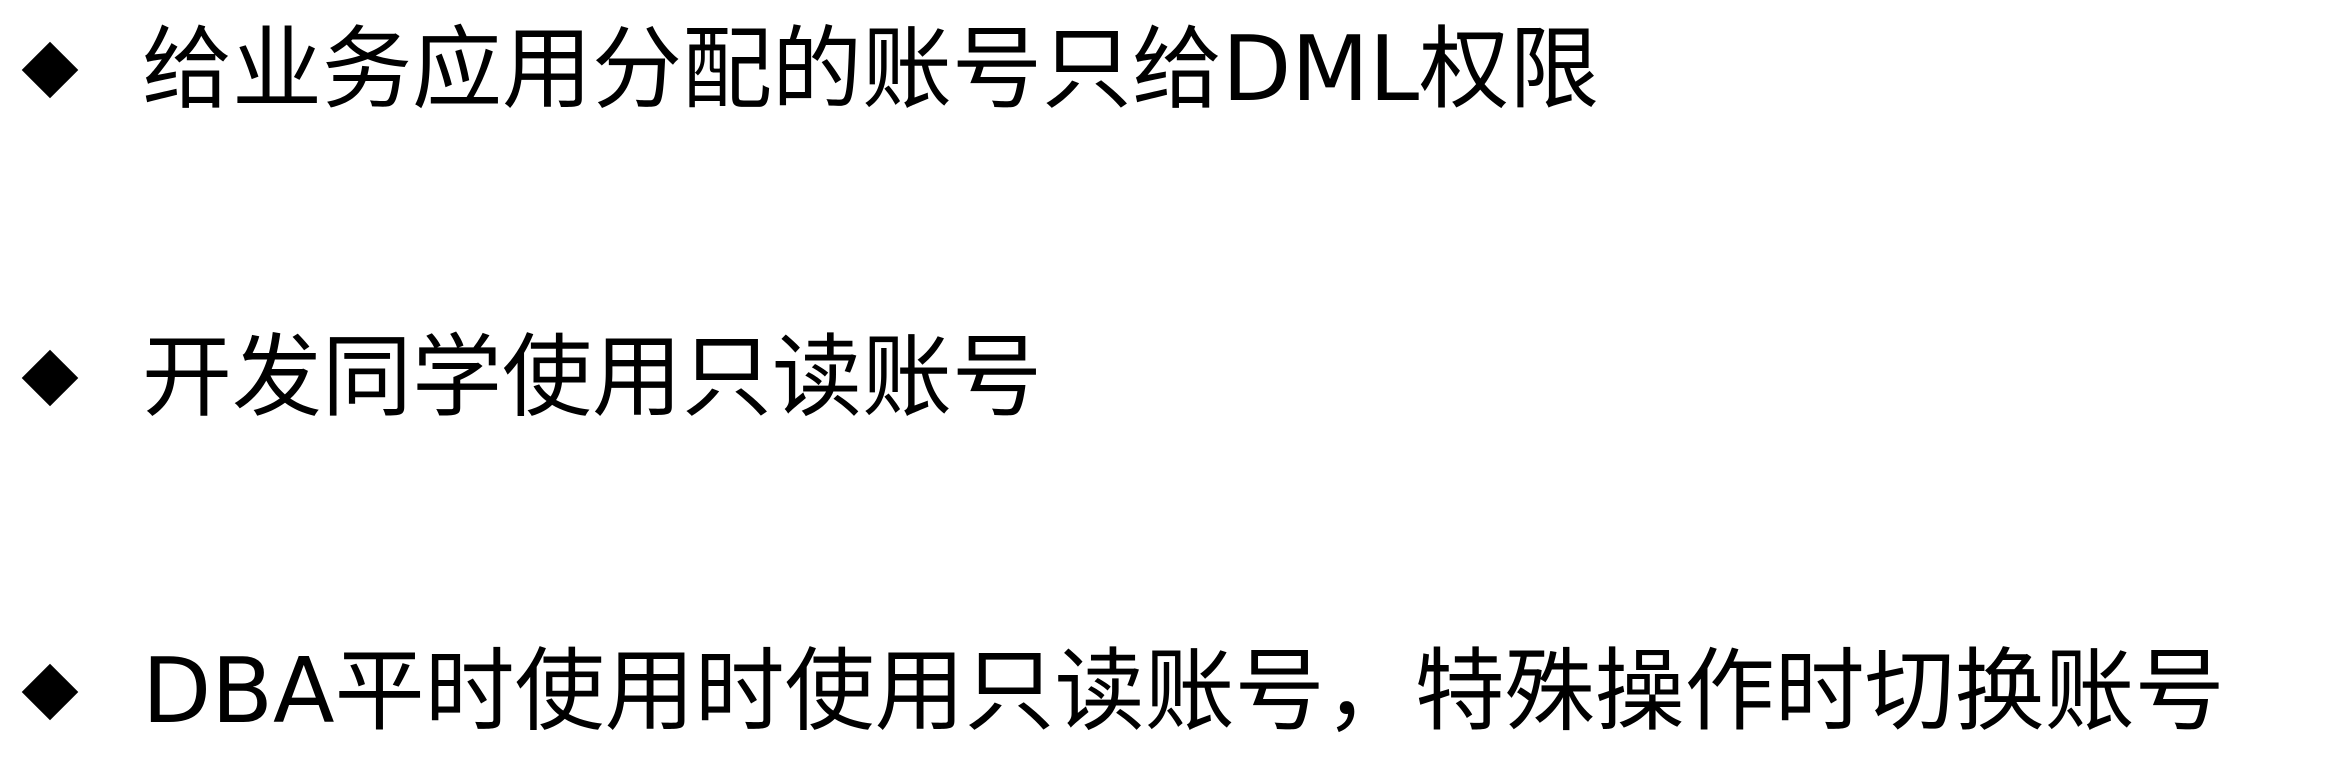 The image size is (2340, 758). What do you see at coordinates (592, 377) in the screenshot?
I see `bullet-text: 开发同学使用只读账号` at bounding box center [592, 377].